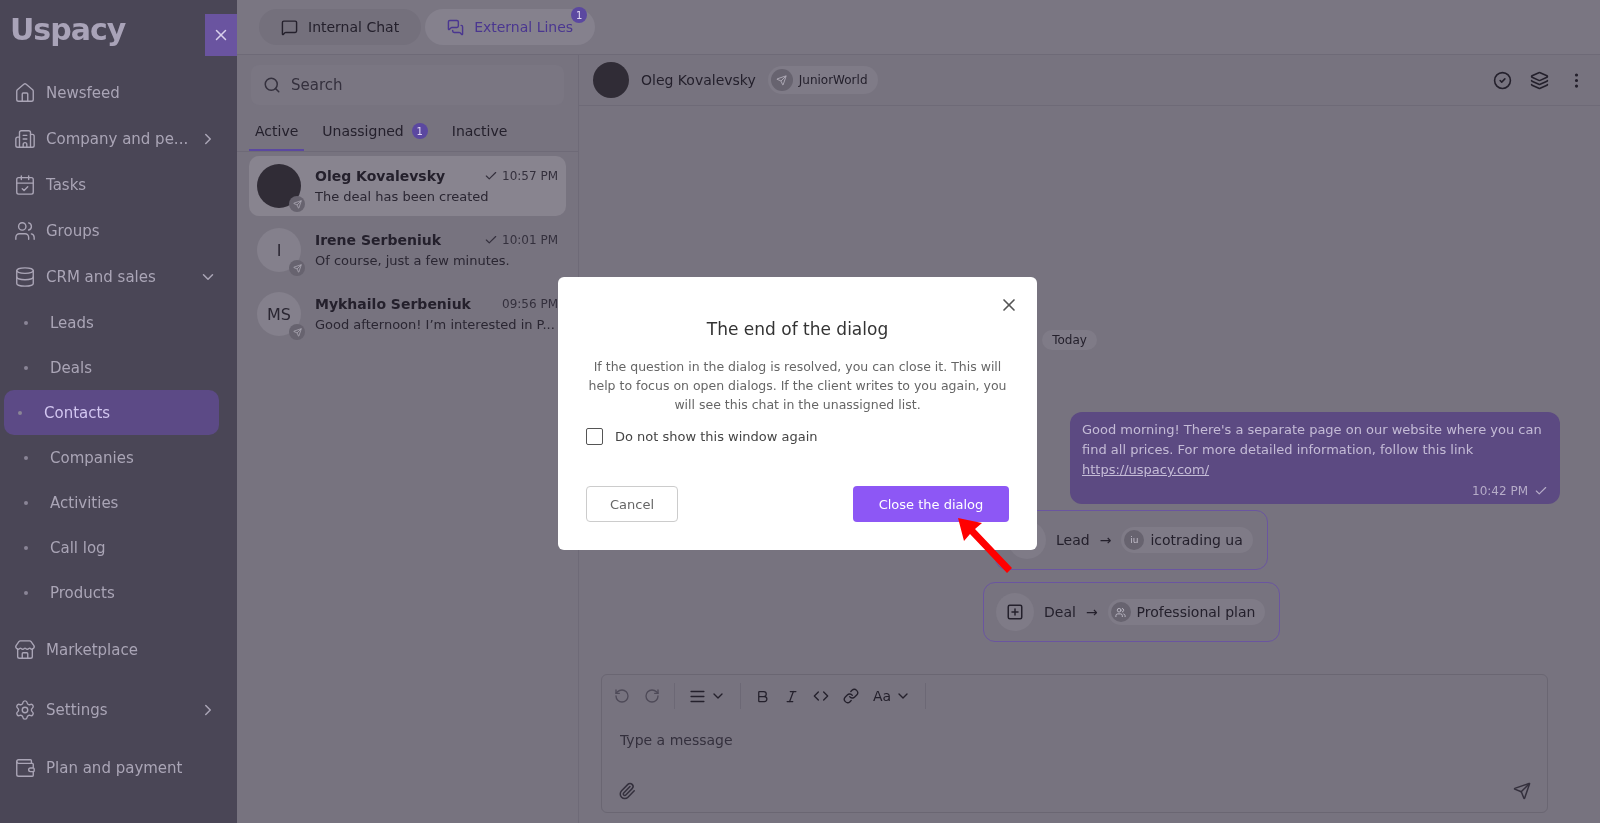  I want to click on sidebar-item: Marketplace, so click(115, 650).